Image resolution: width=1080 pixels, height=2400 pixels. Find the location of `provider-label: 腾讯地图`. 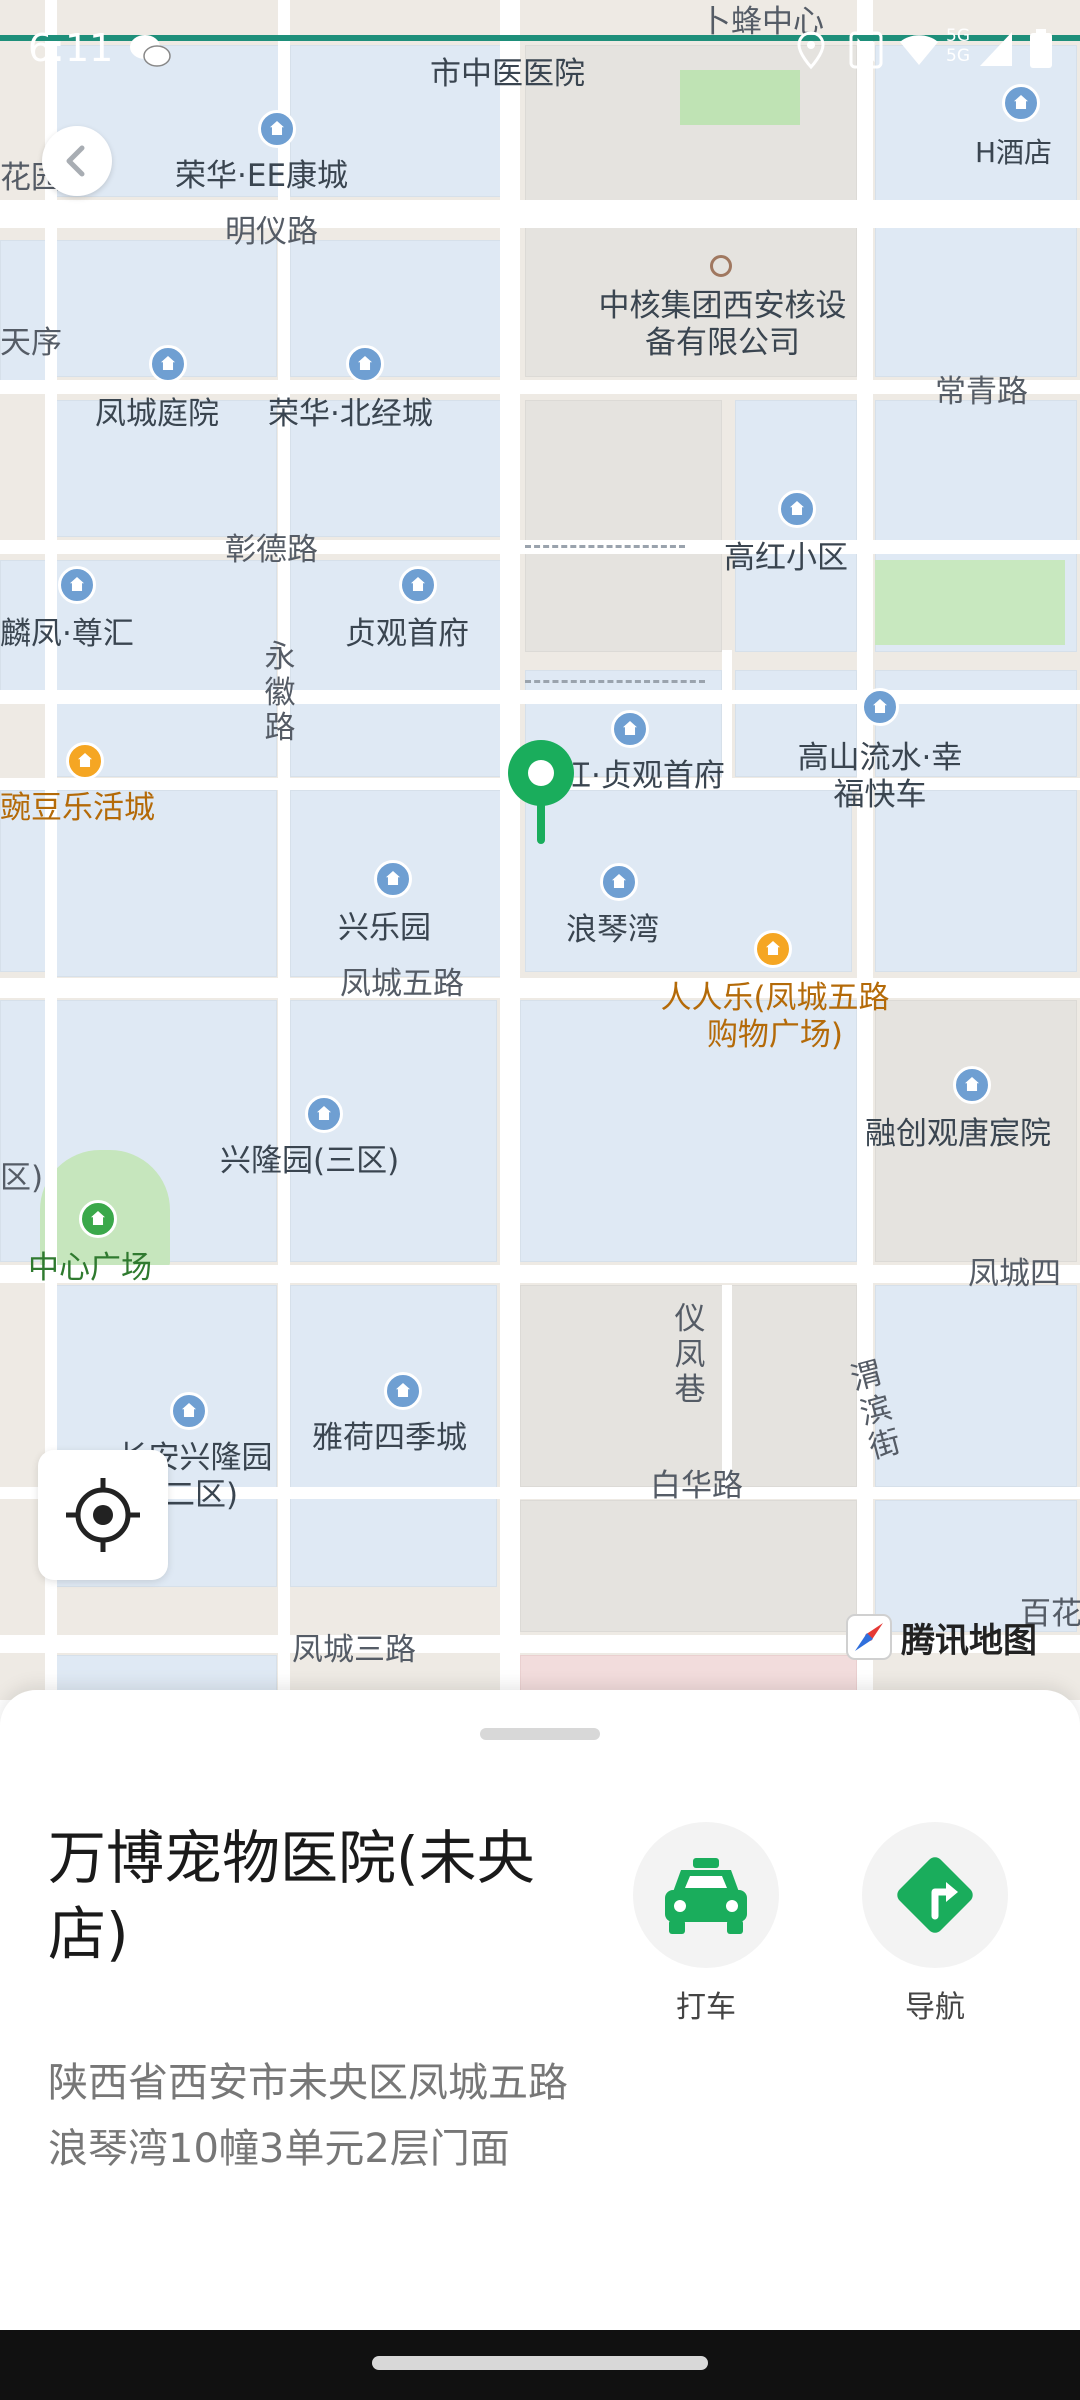

provider-label: 腾讯地图 is located at coordinates (969, 1640).